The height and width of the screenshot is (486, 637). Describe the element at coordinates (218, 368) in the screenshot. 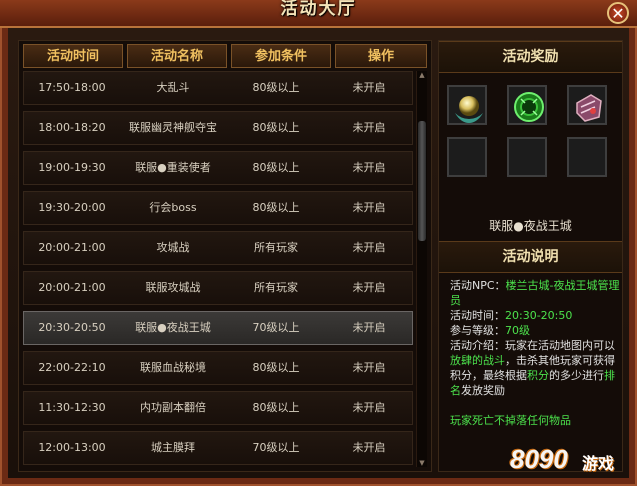

I see `table-row: 22:00-22:10 联服血战秘境 80级以上 未开启` at that location.